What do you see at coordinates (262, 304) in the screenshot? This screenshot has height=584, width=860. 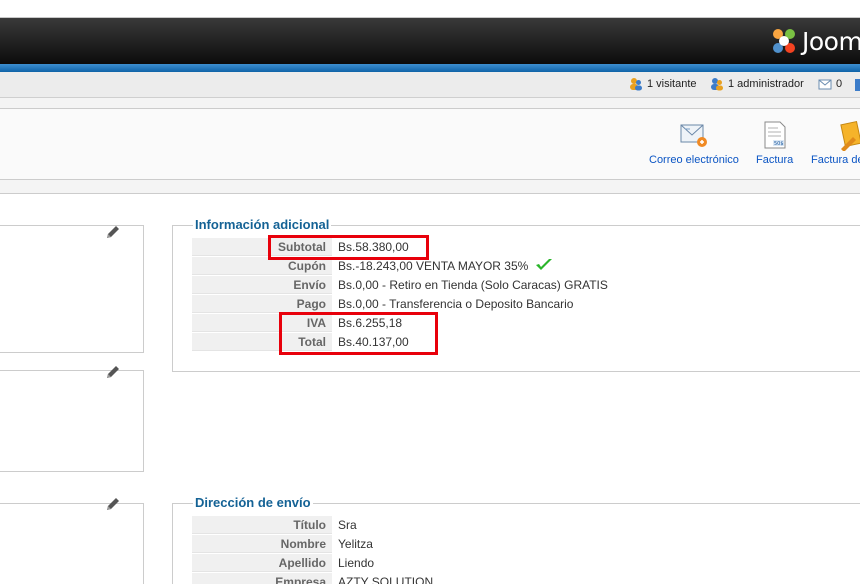 I see `payment-label: Pago` at bounding box center [262, 304].